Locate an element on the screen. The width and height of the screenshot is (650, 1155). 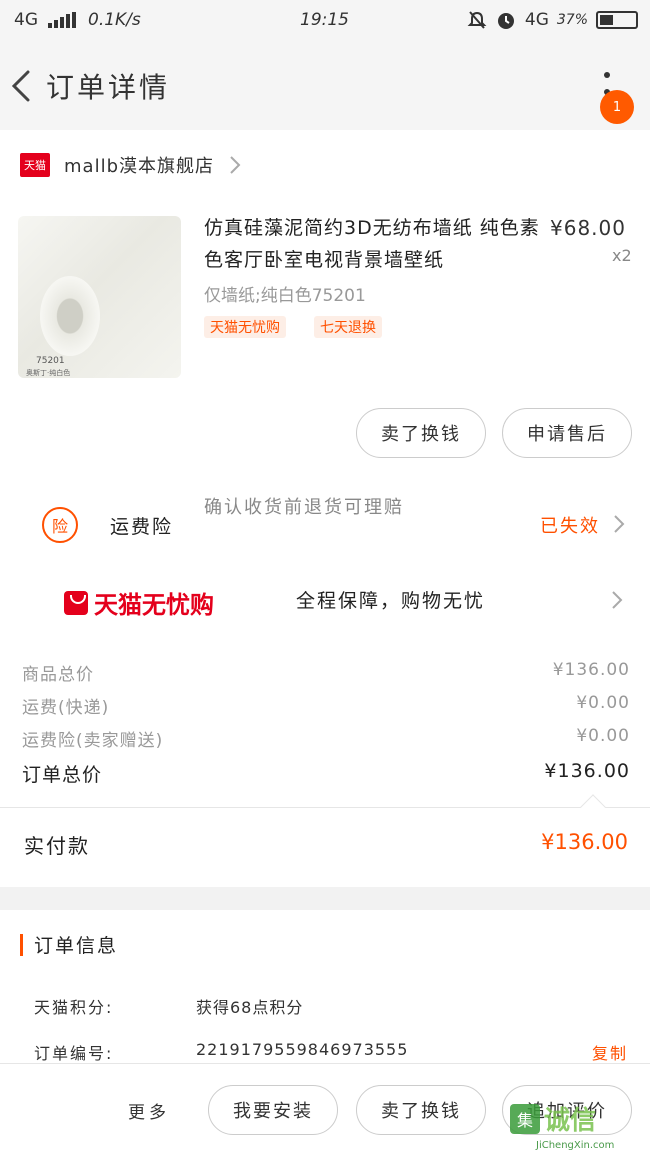
network-label: 4G is located at coordinates (26, 20).